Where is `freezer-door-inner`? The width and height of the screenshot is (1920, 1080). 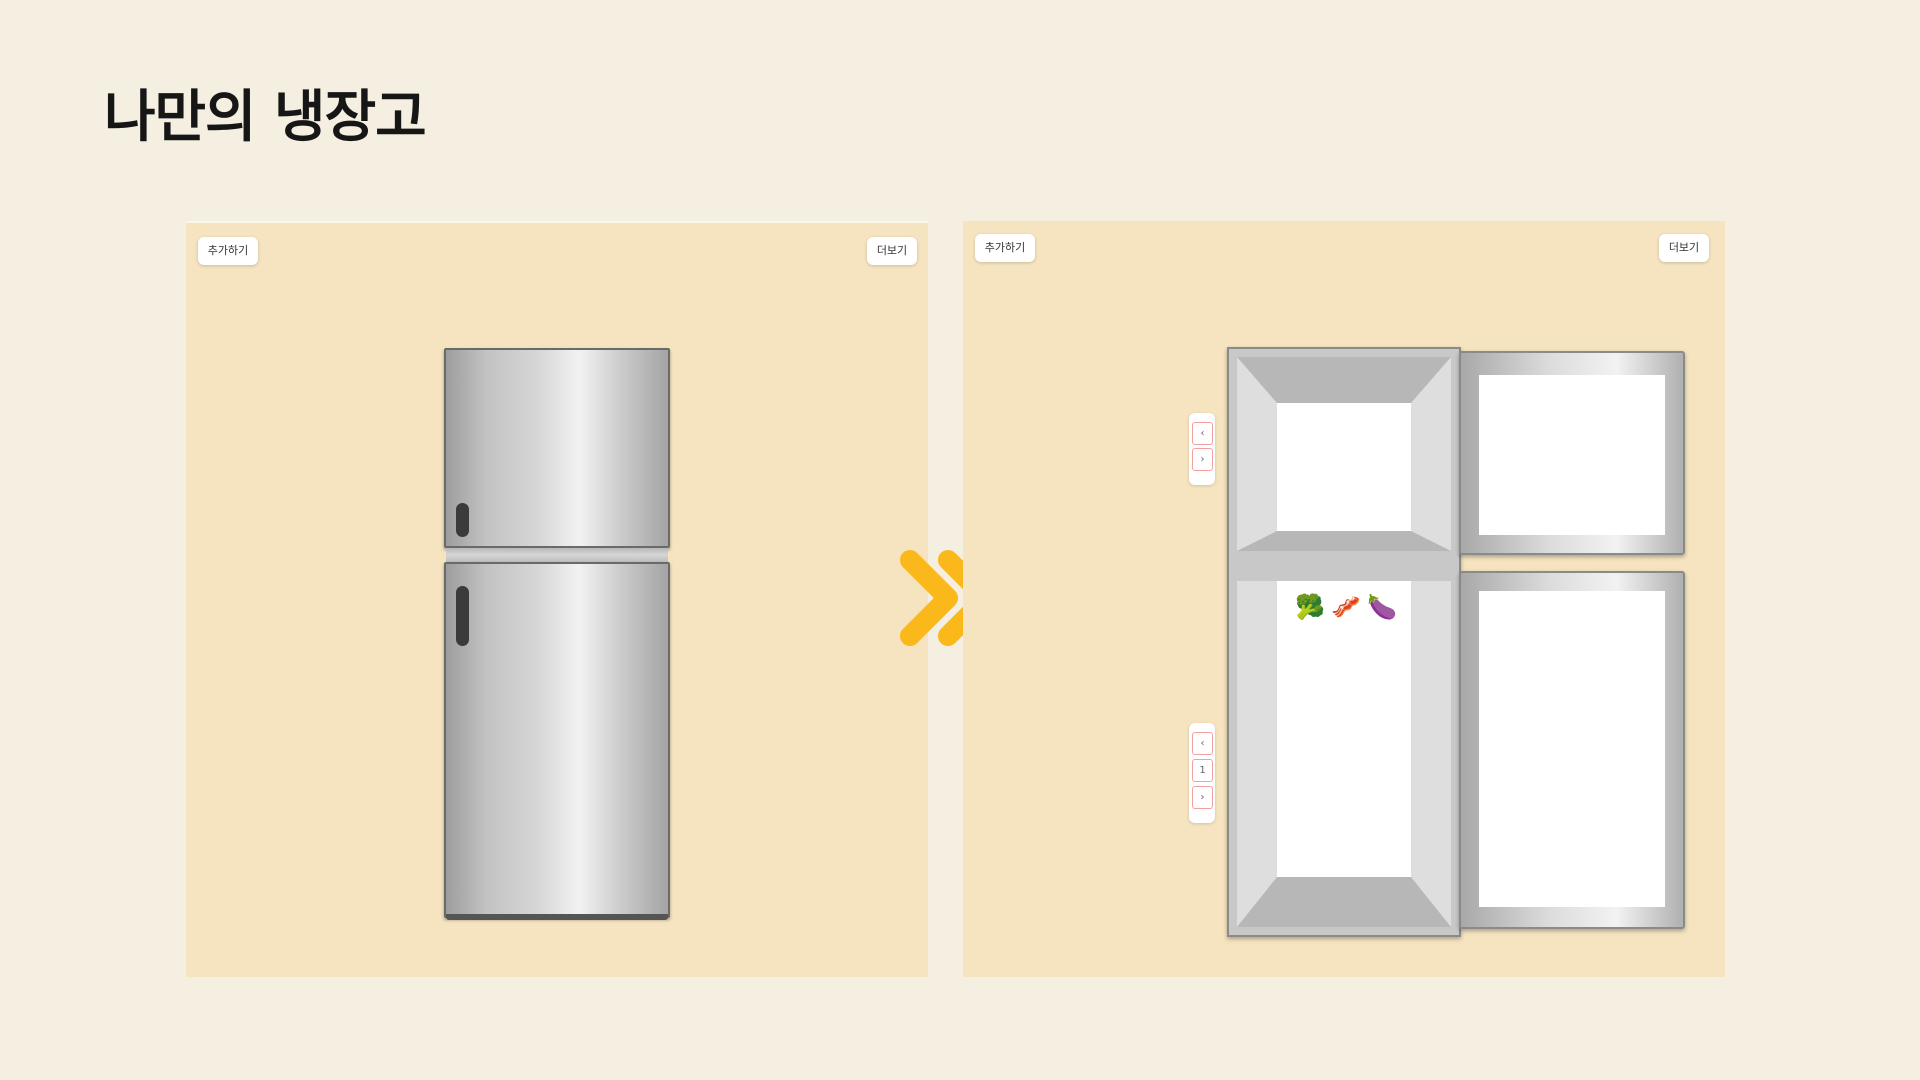
freezer-door-inner is located at coordinates (1572, 455).